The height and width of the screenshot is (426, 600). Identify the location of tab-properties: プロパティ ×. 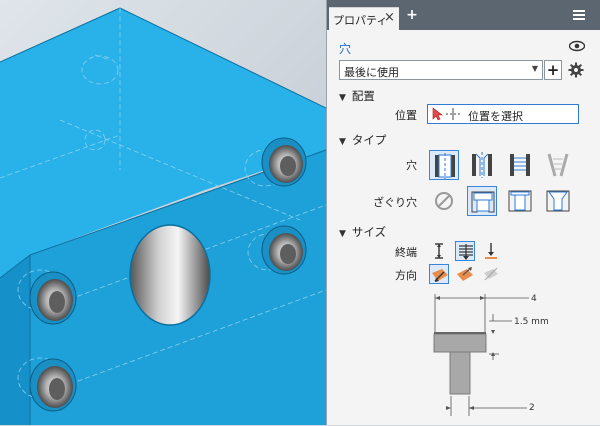
(364, 18).